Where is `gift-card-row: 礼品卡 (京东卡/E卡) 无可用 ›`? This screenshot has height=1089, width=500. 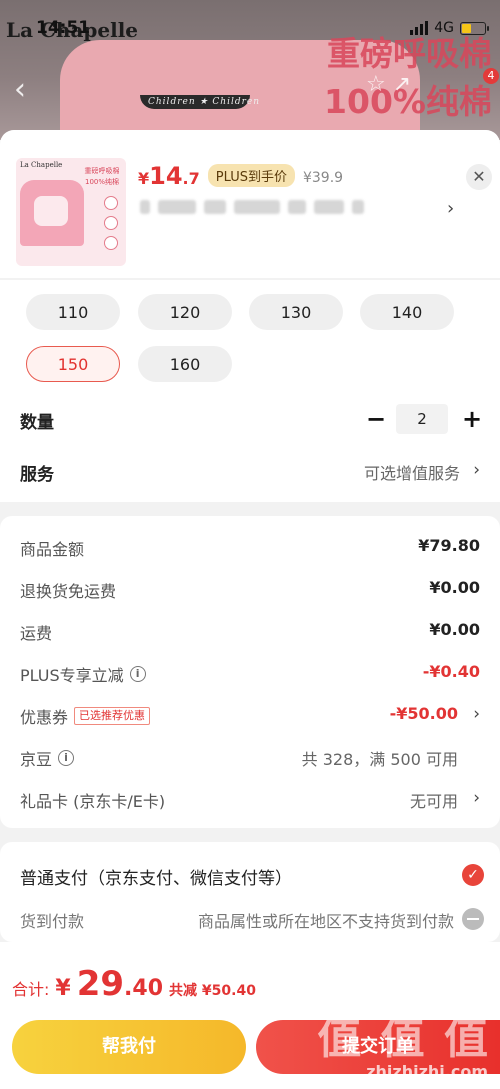 gift-card-row: 礼品卡 (京东卡/E卡) 无可用 › is located at coordinates (250, 799).